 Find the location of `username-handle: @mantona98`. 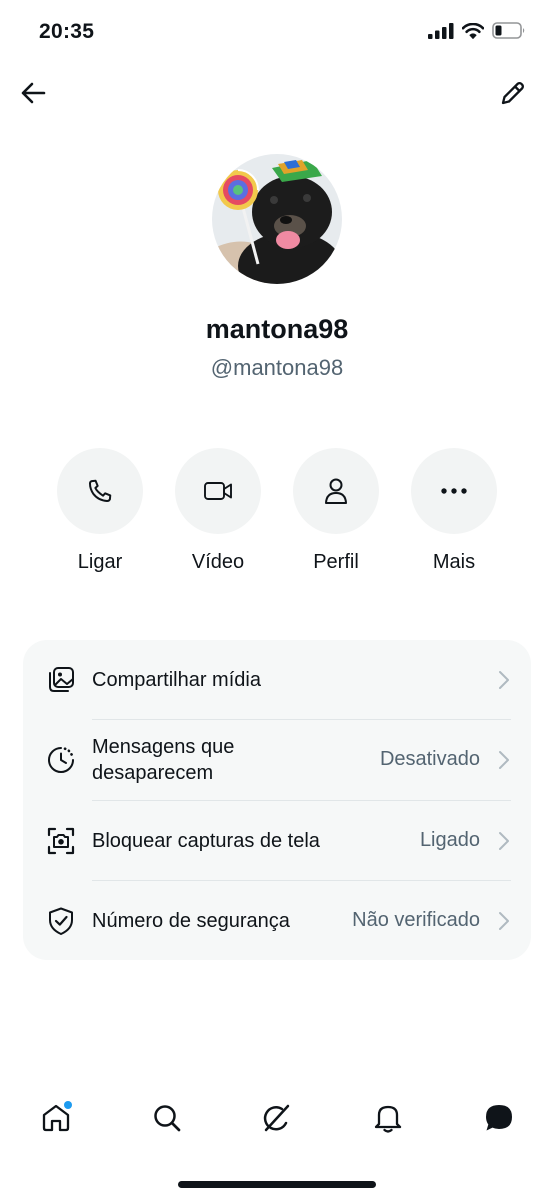

username-handle: @mantona98 is located at coordinates (277, 367).